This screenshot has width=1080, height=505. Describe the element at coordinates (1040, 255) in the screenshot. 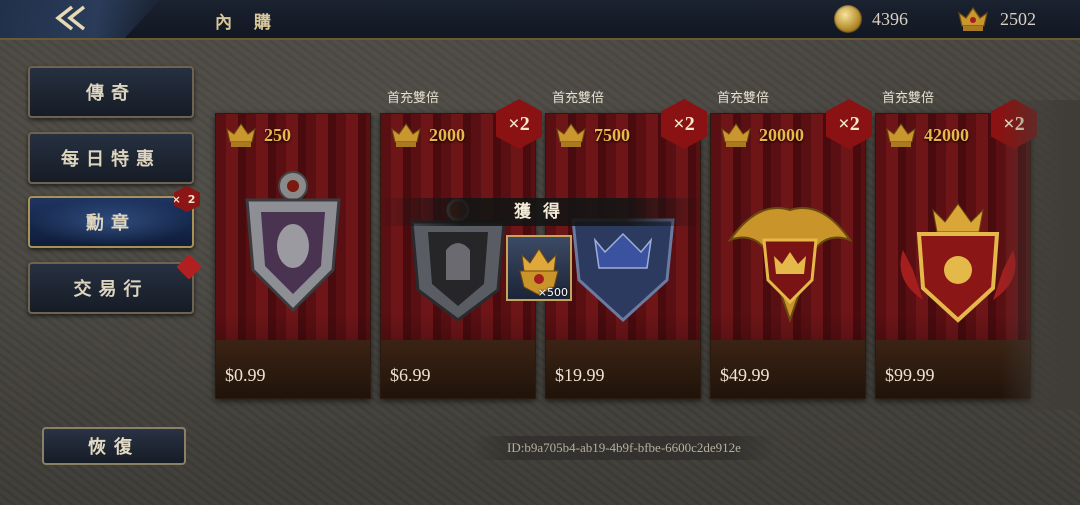

I see `scroll-fade` at that location.